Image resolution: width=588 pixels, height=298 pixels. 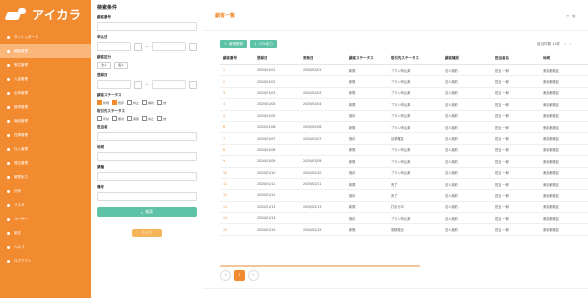 I want to click on sidebar-item: 顧客管理, so click(x=45, y=51).